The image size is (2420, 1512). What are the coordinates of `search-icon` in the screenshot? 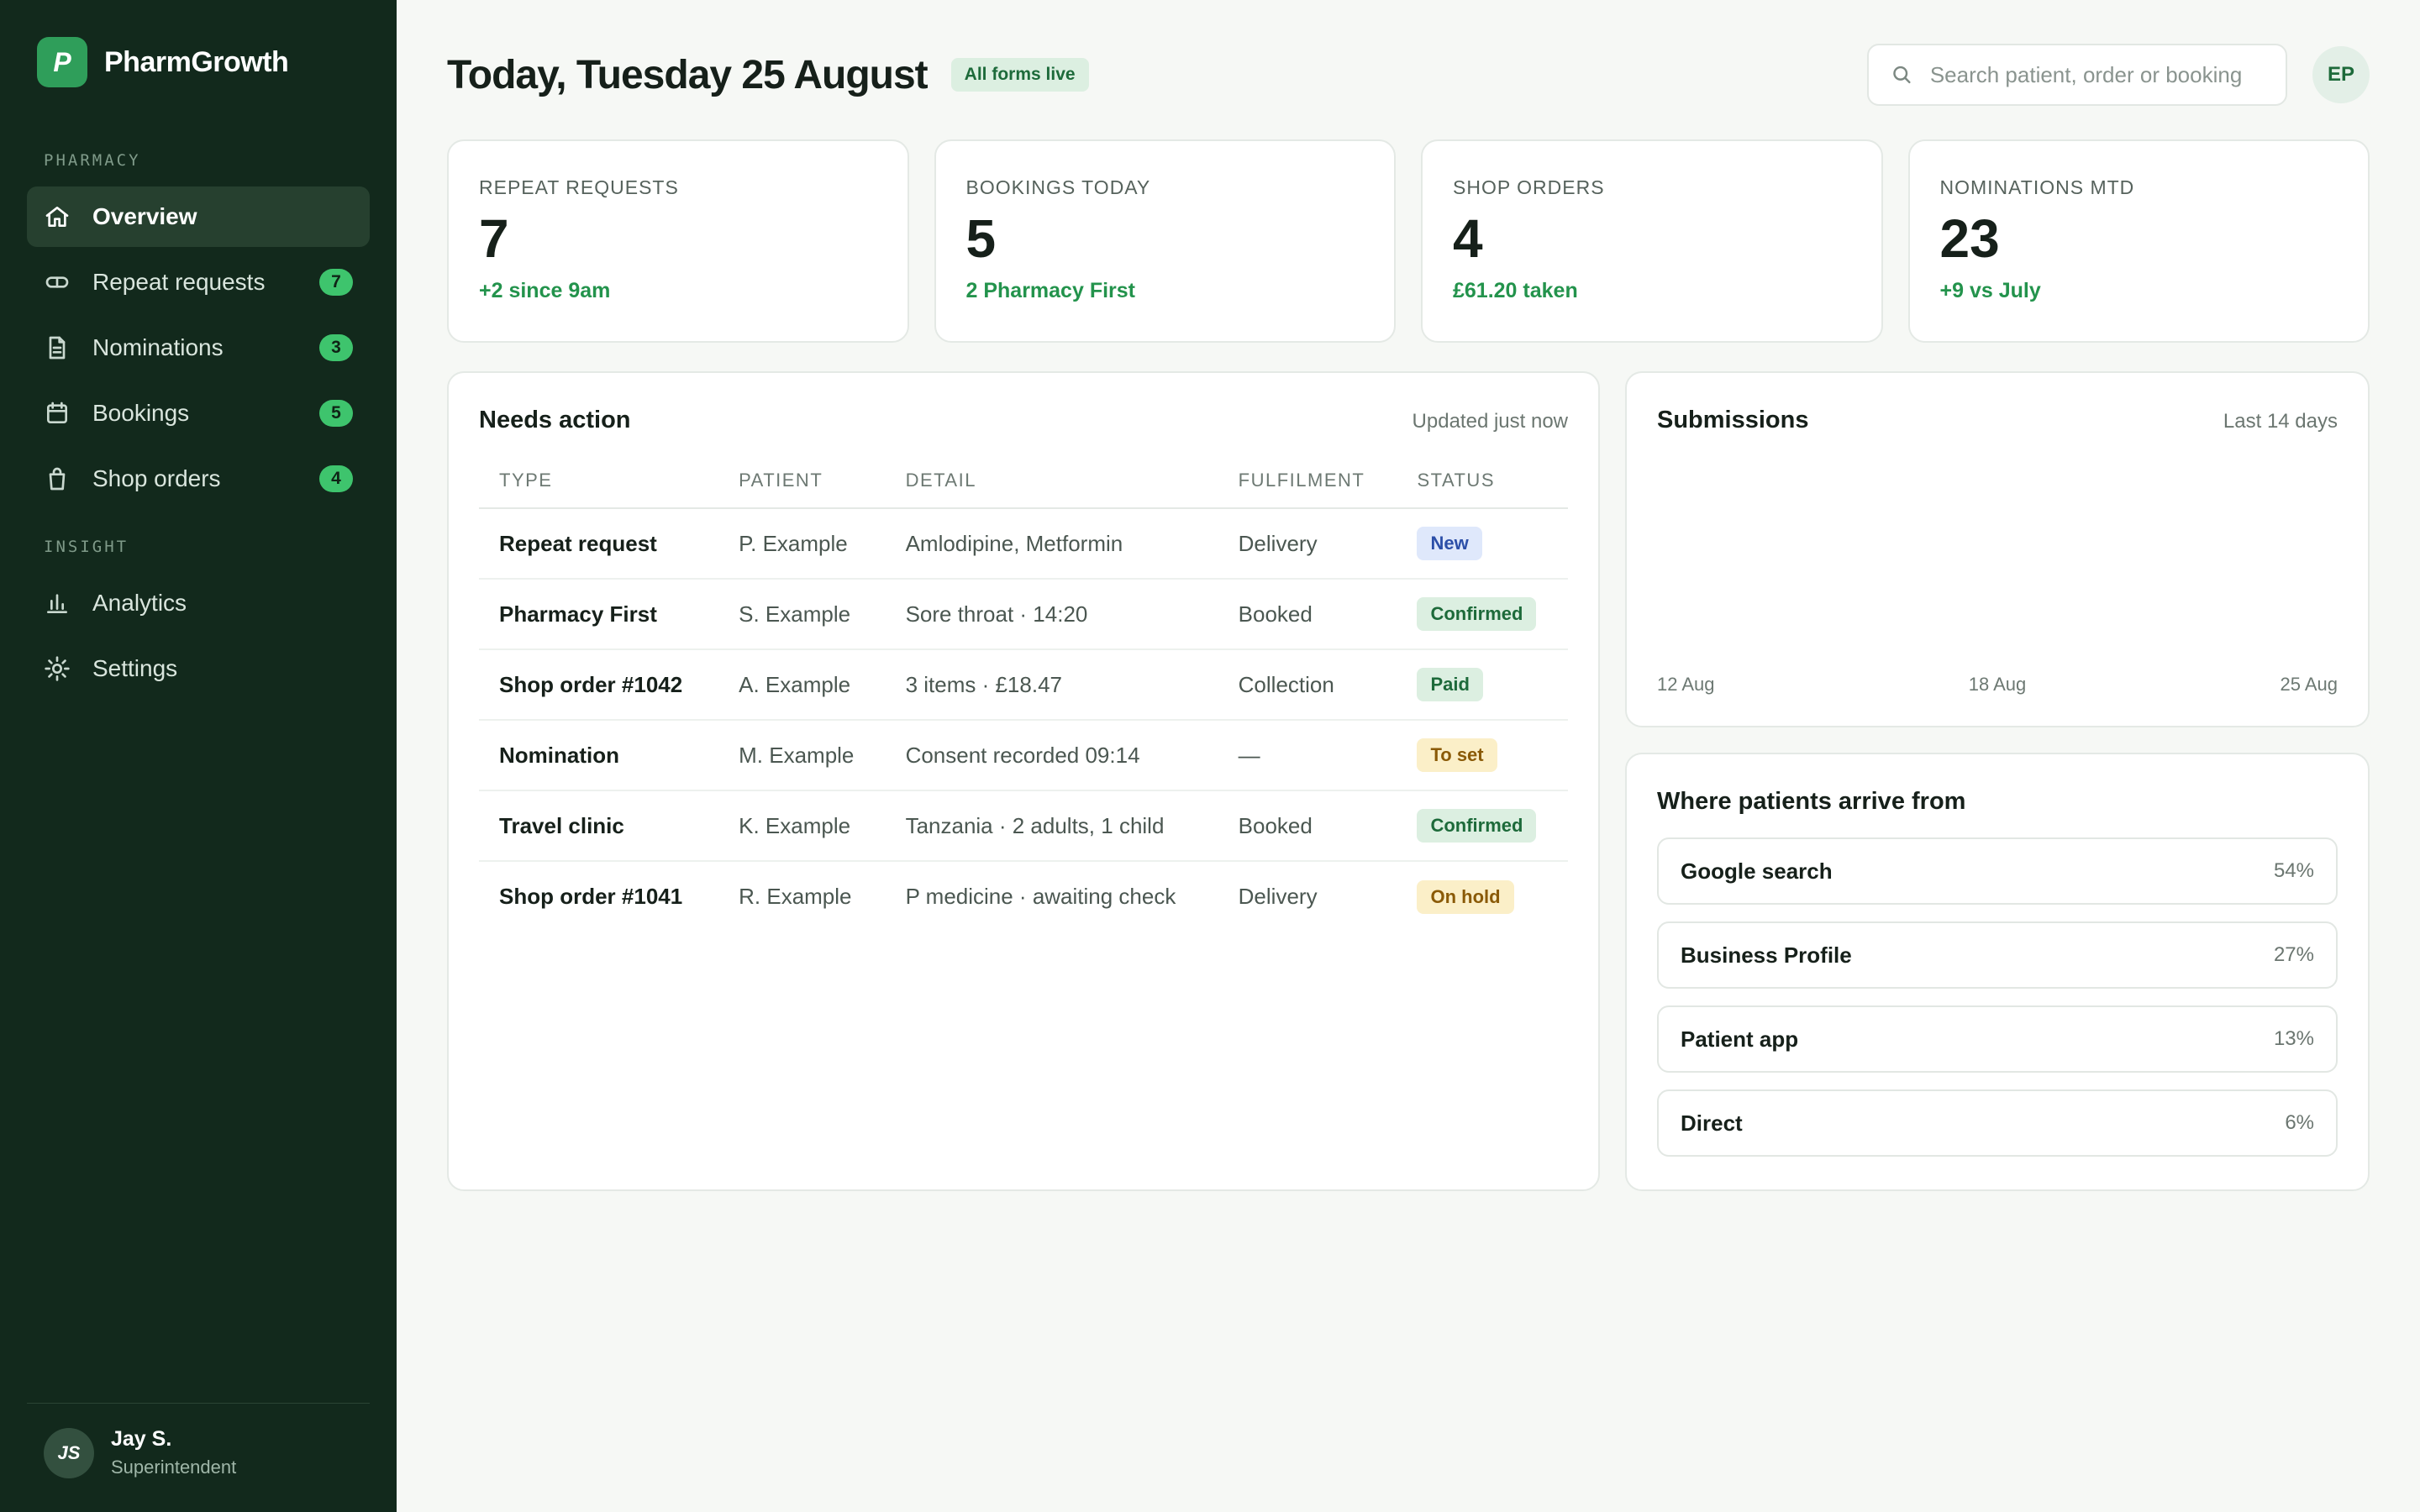 It's located at (1902, 75).